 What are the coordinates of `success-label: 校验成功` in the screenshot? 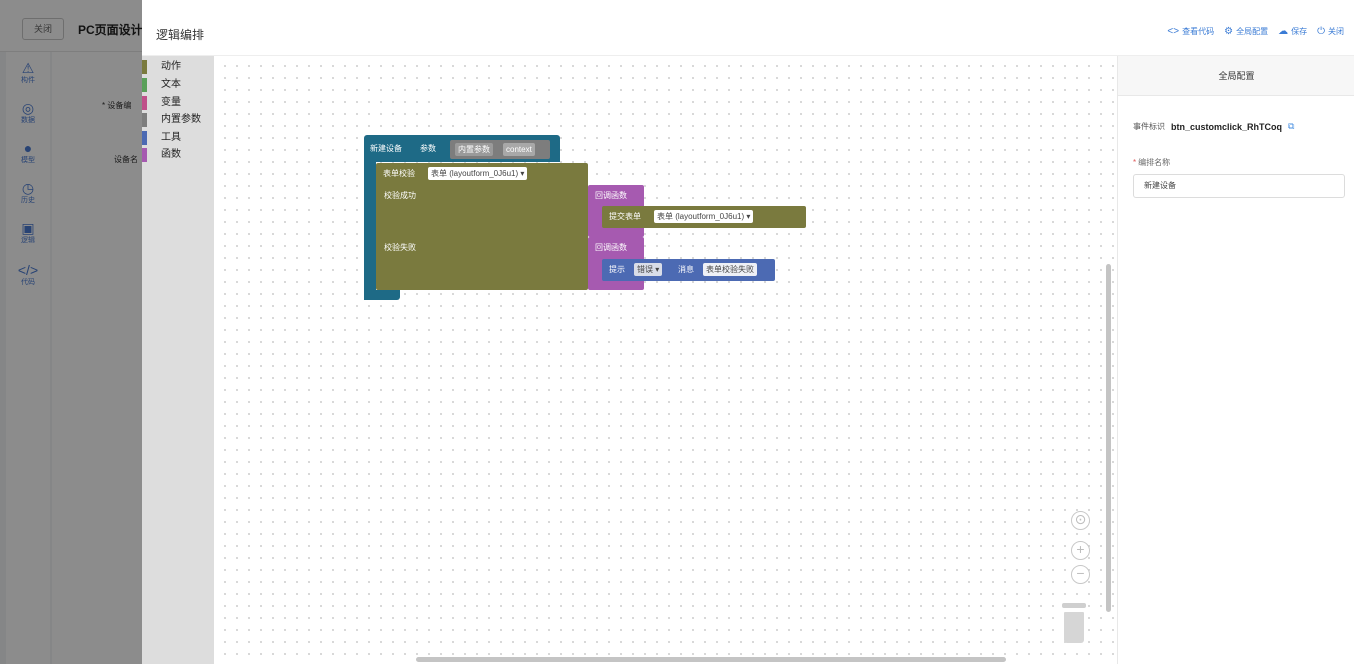 It's located at (400, 195).